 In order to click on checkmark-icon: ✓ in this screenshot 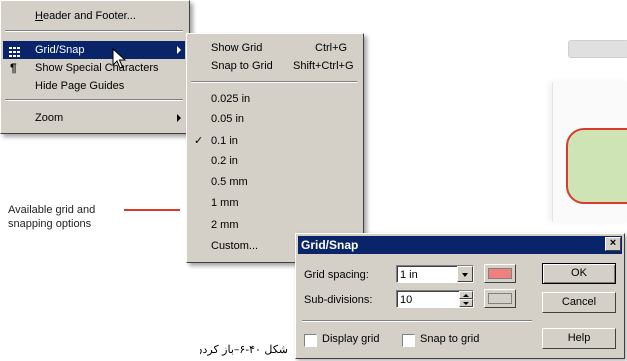, I will do `click(199, 141)`.